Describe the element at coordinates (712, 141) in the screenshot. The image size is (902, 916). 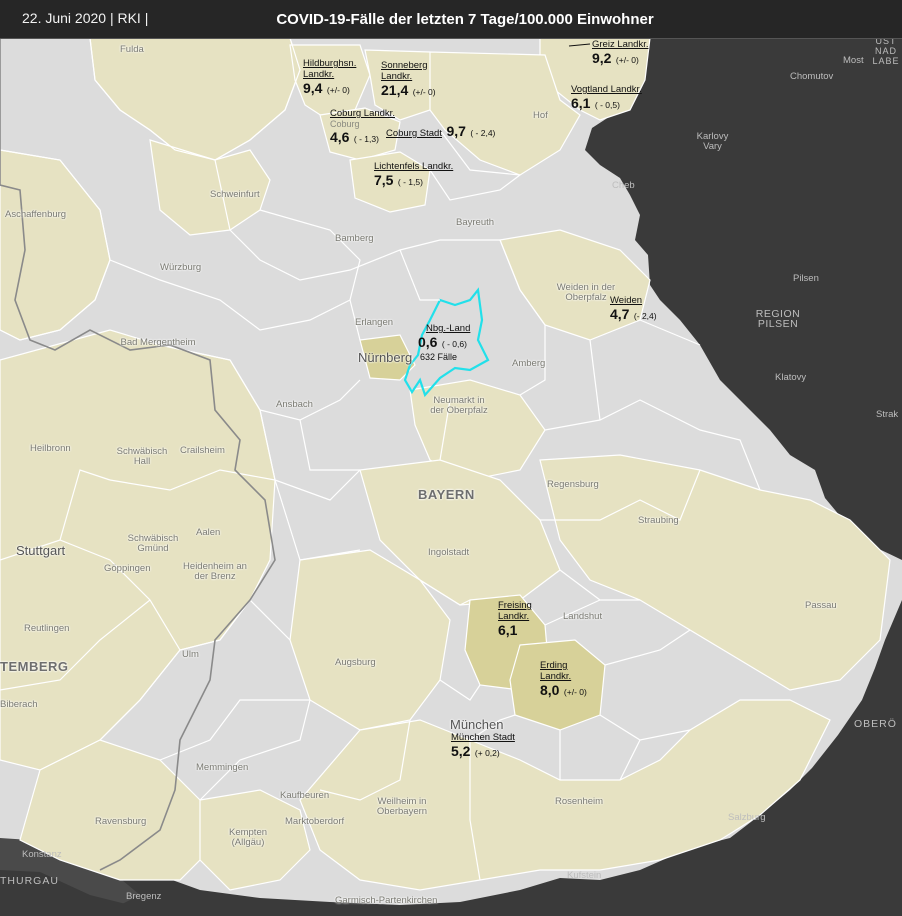
I see `outside-label: Karlovy Vary` at that location.